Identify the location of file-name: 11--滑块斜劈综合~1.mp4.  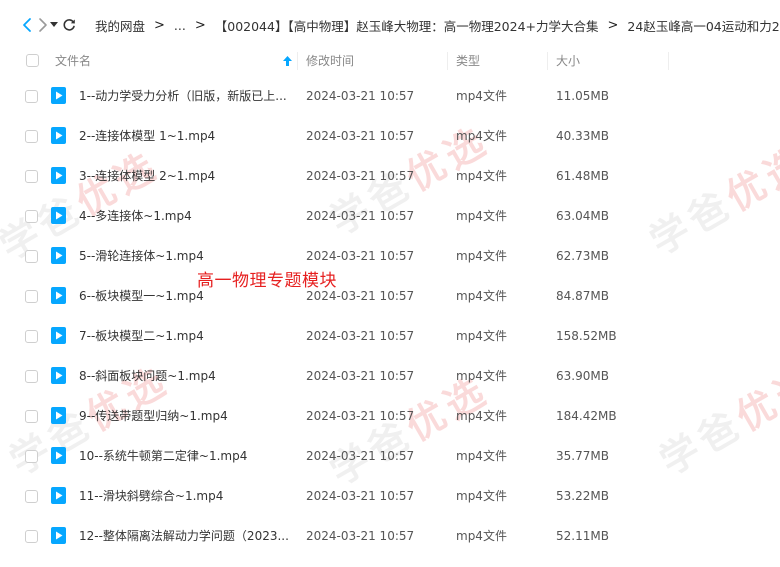
(151, 496).